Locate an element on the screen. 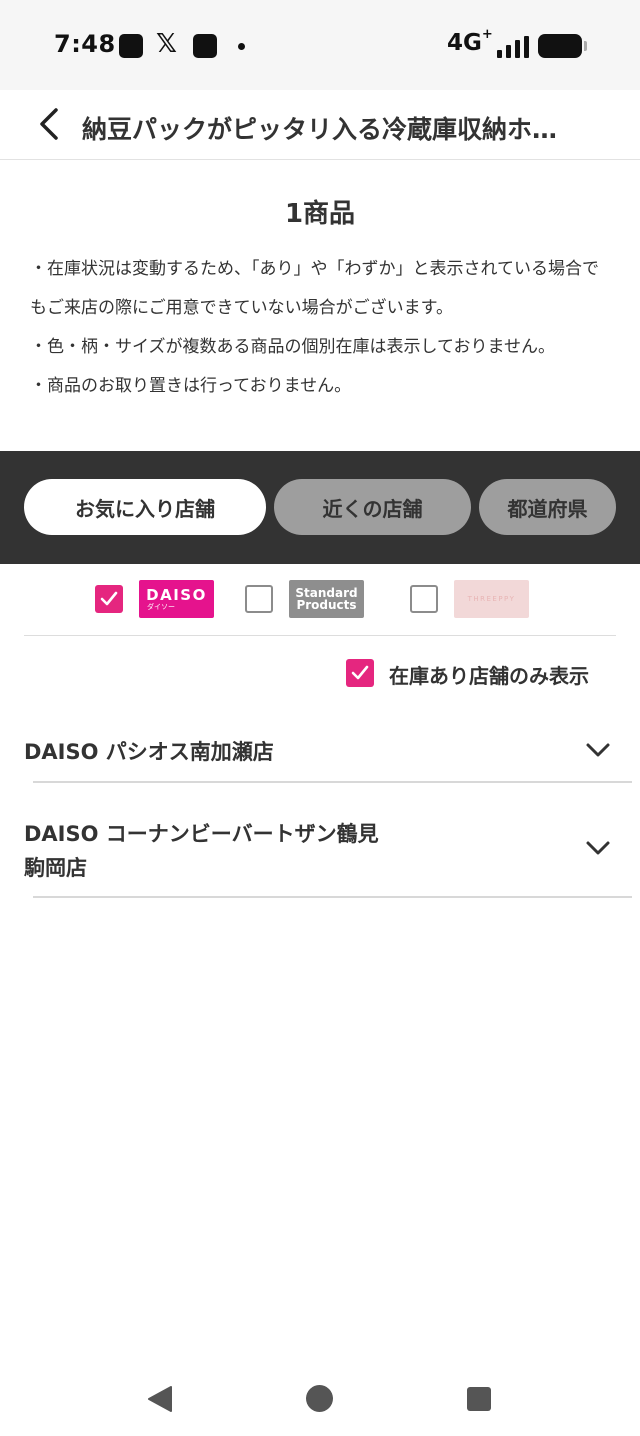 This screenshot has height=1436, width=640. notification-app-icon is located at coordinates (131, 46).